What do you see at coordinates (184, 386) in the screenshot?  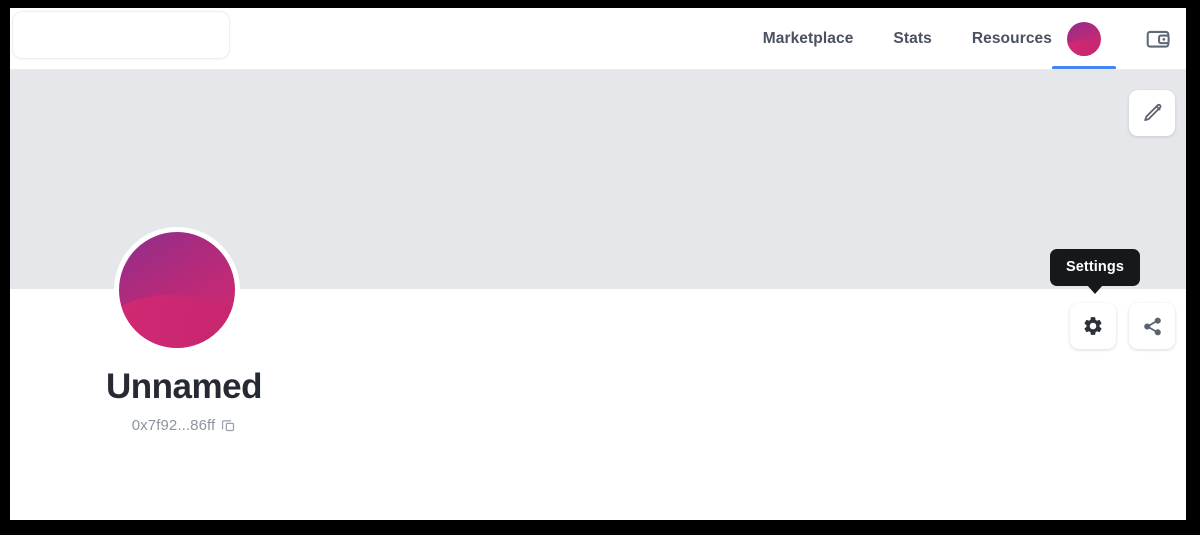 I see `profile-name: Unnamed` at bounding box center [184, 386].